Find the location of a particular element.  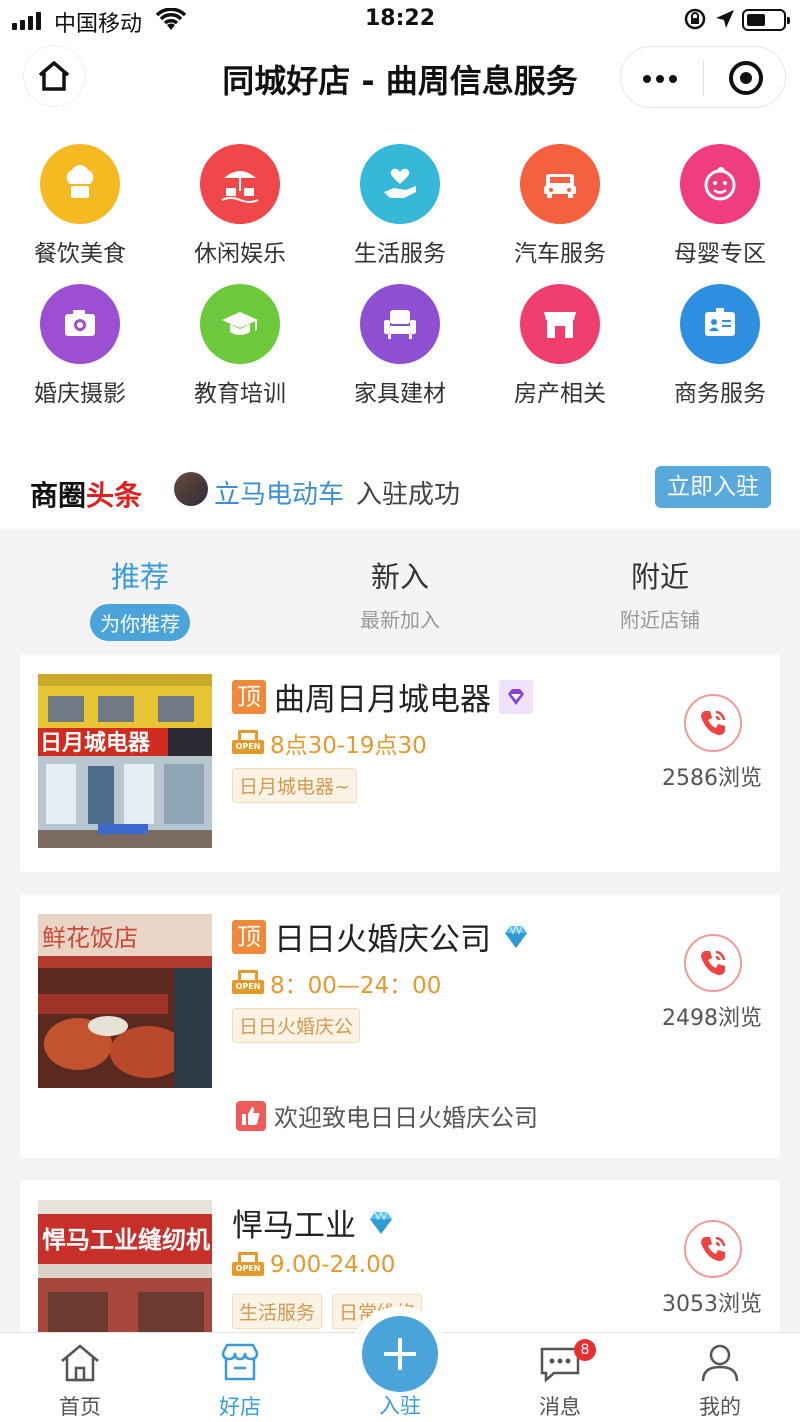

store-hours: 8：00—24：00 is located at coordinates (356, 986).